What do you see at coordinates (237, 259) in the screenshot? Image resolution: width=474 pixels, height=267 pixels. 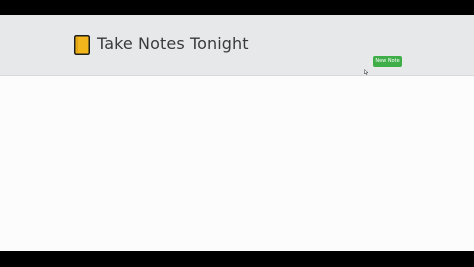 I see `letterbox-bottom` at bounding box center [237, 259].